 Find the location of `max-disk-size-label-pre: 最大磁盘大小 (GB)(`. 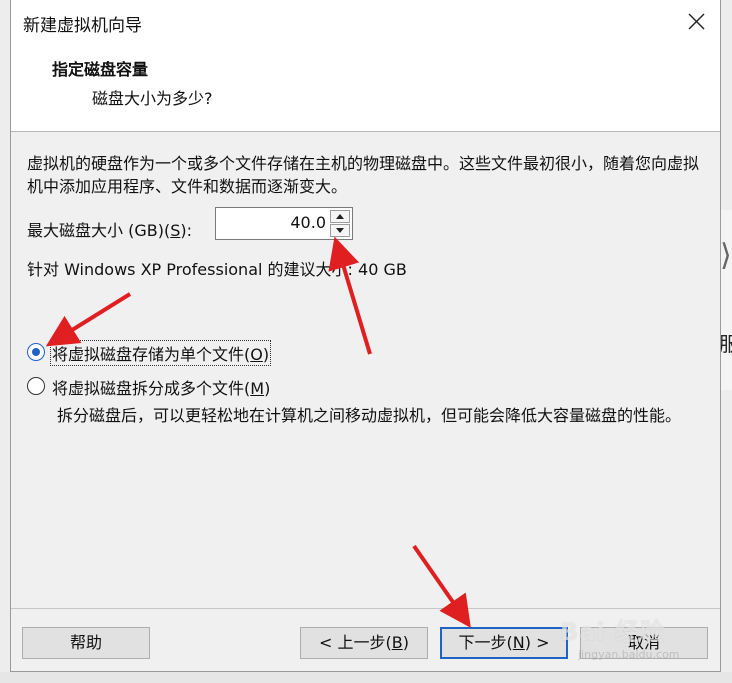

max-disk-size-label-pre: 最大磁盘大小 (GB)( is located at coordinates (99, 230).